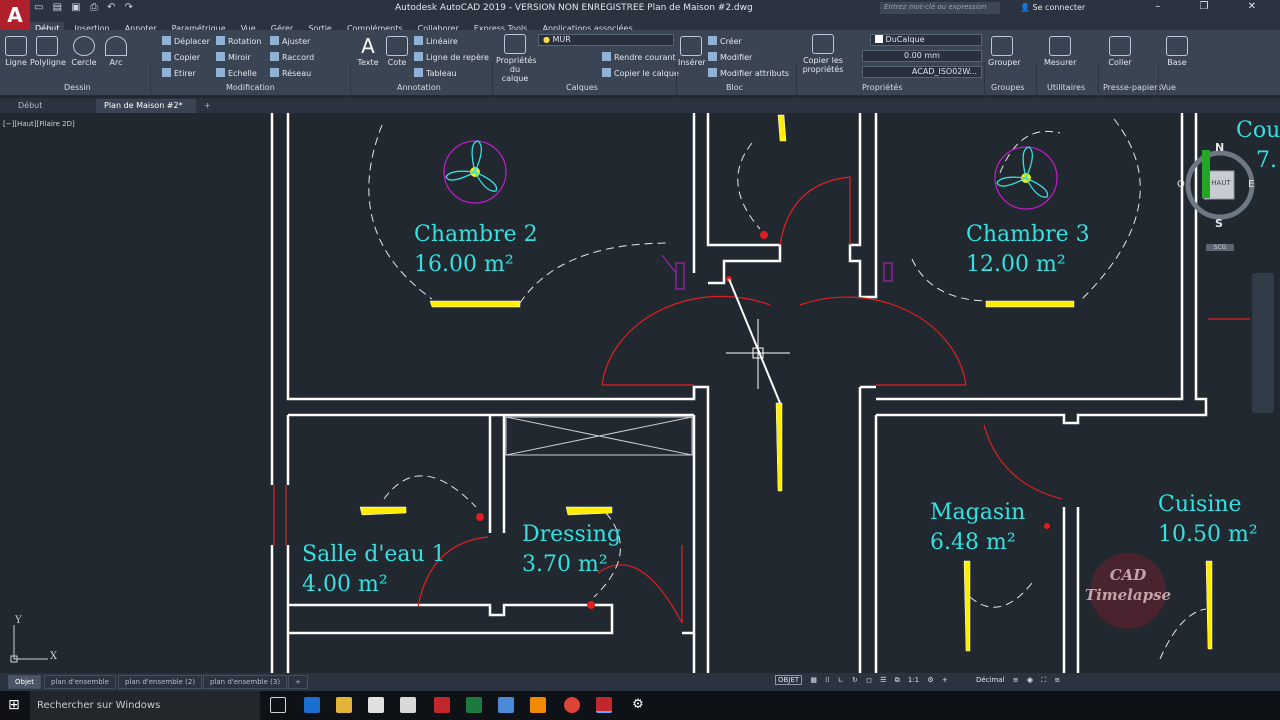  What do you see at coordinates (869, 680) in the screenshot?
I see `osnap-icon: ◻` at bounding box center [869, 680].